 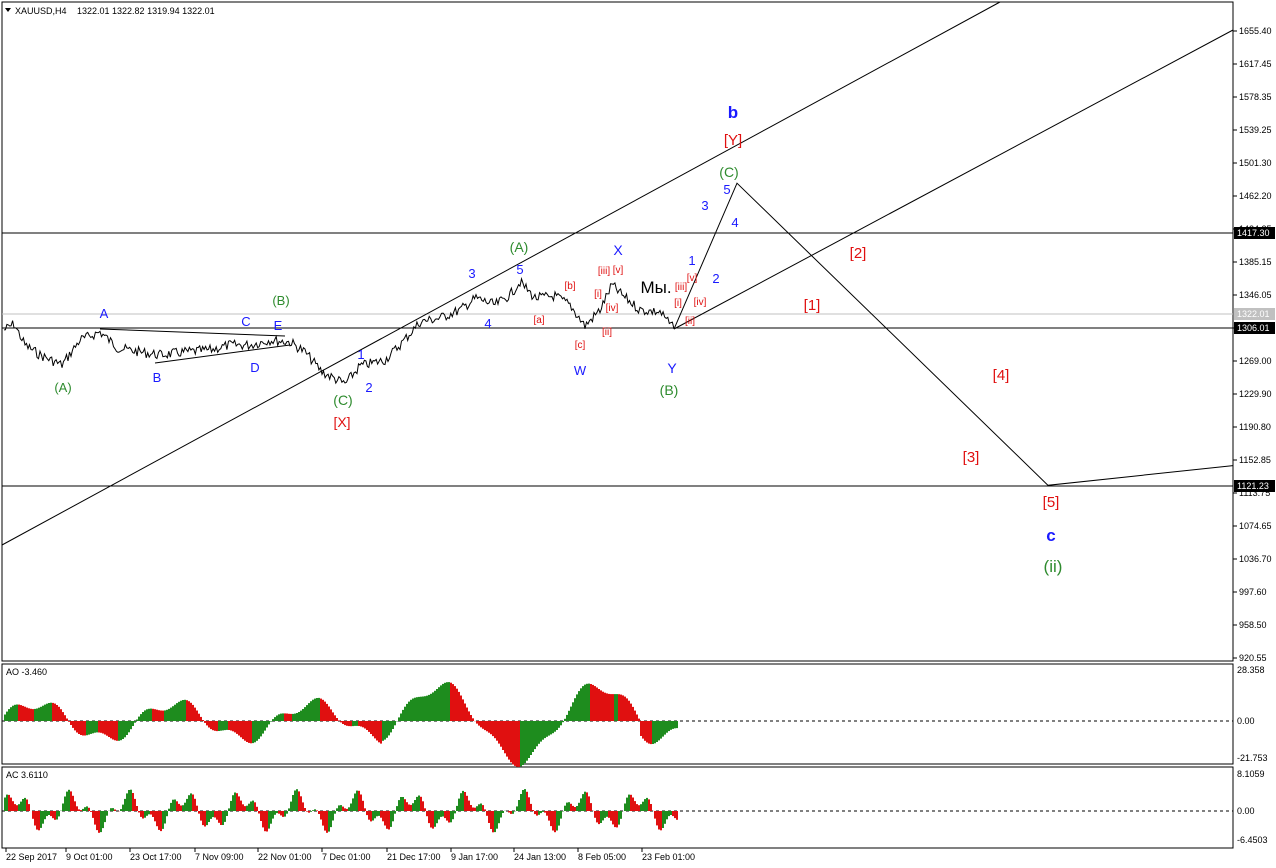 What do you see at coordinates (681, 287) in the screenshot?
I see `wave-label: [iii]` at bounding box center [681, 287].